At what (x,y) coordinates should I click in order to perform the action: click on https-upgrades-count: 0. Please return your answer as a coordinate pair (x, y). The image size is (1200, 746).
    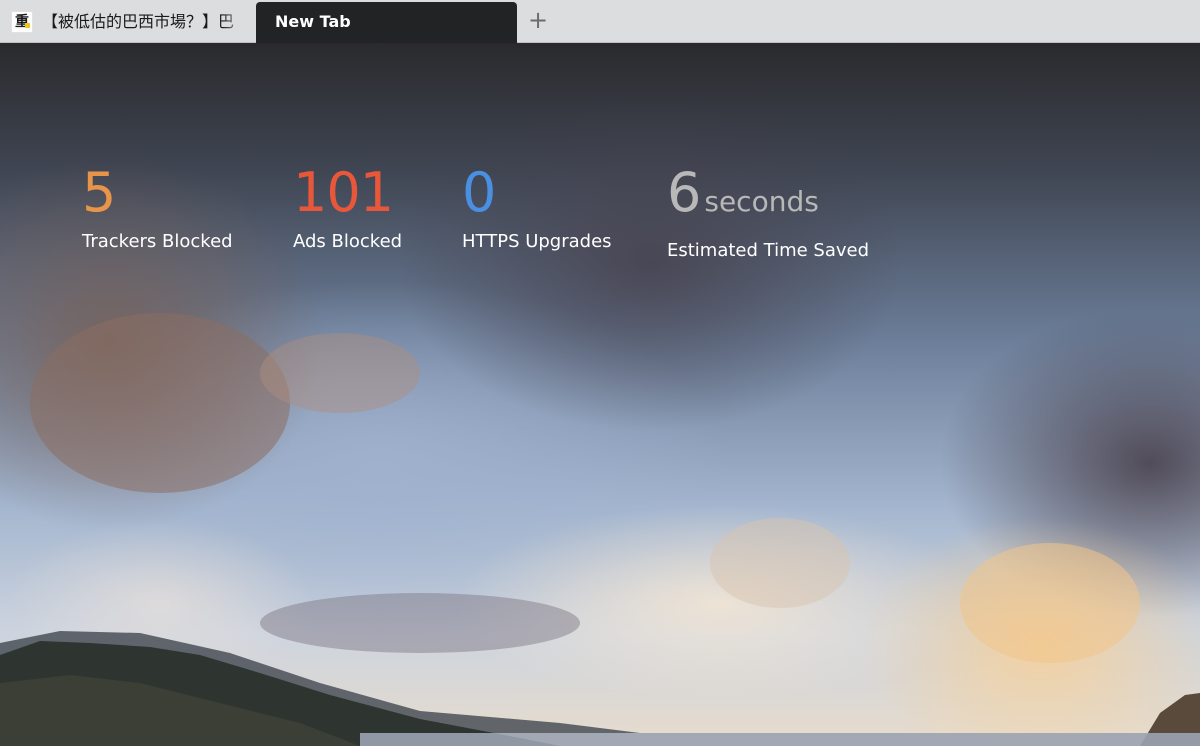
    Looking at the image, I should click on (479, 192).